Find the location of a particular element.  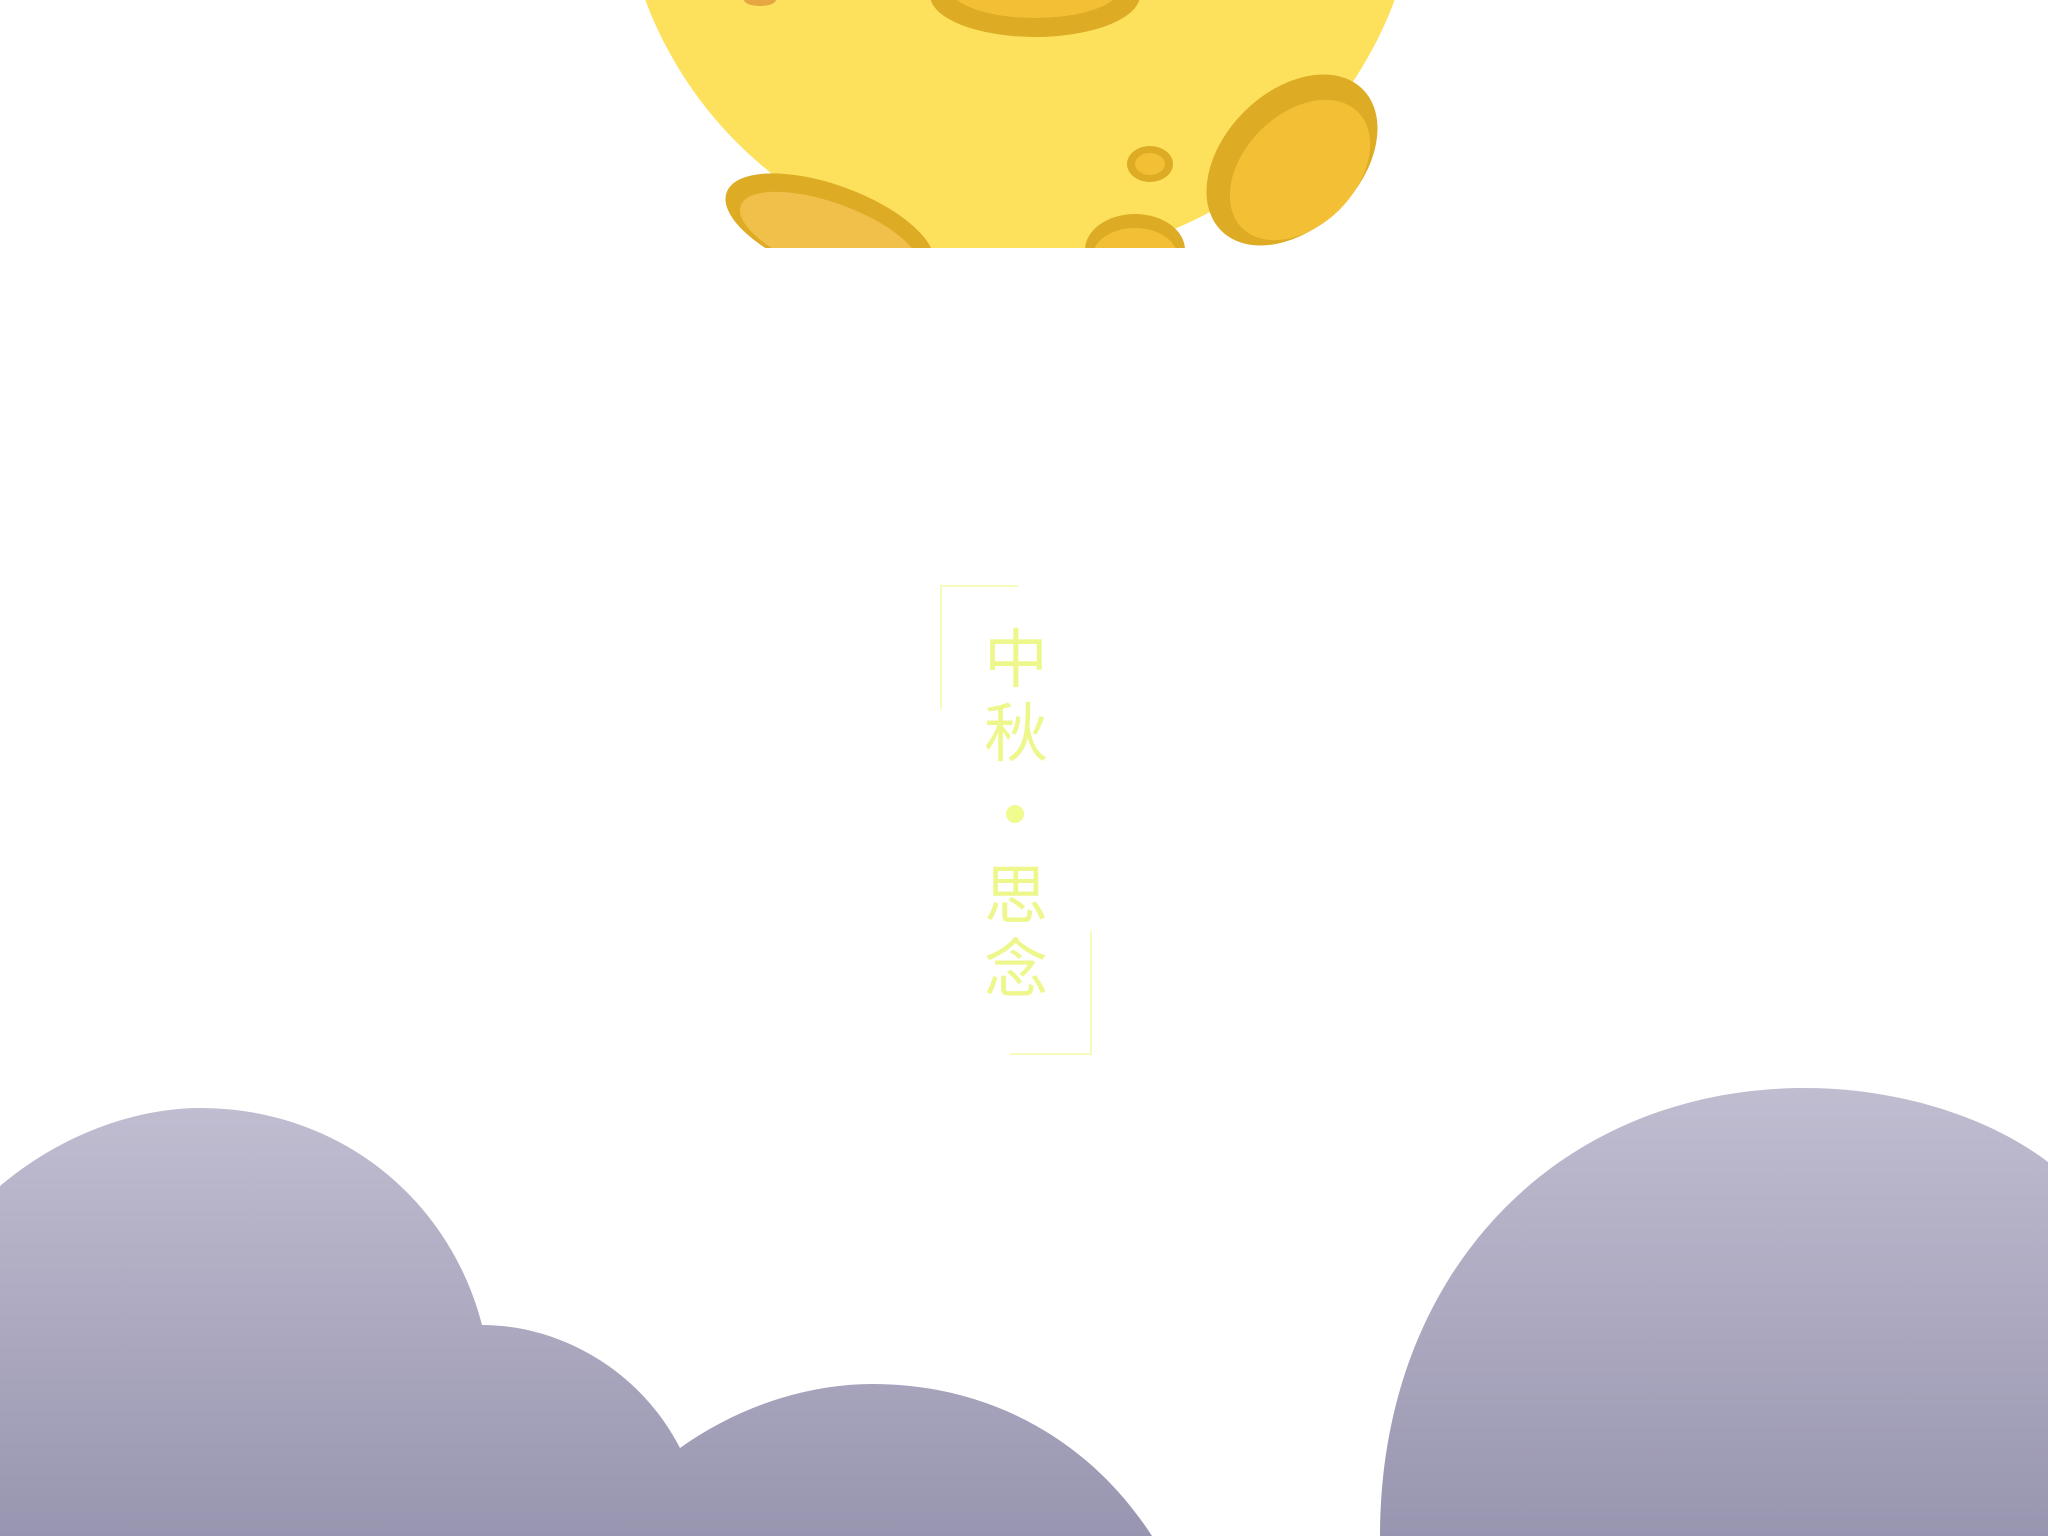

title-char-si: 思 is located at coordinates (1016, 897).